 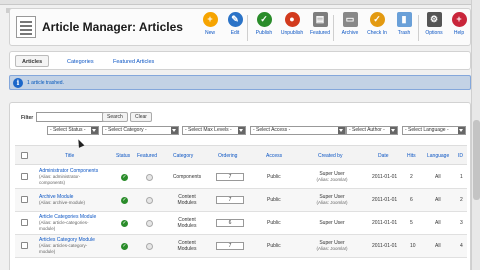 I want to click on featured-button: ▤ Featured, so click(x=320, y=29).